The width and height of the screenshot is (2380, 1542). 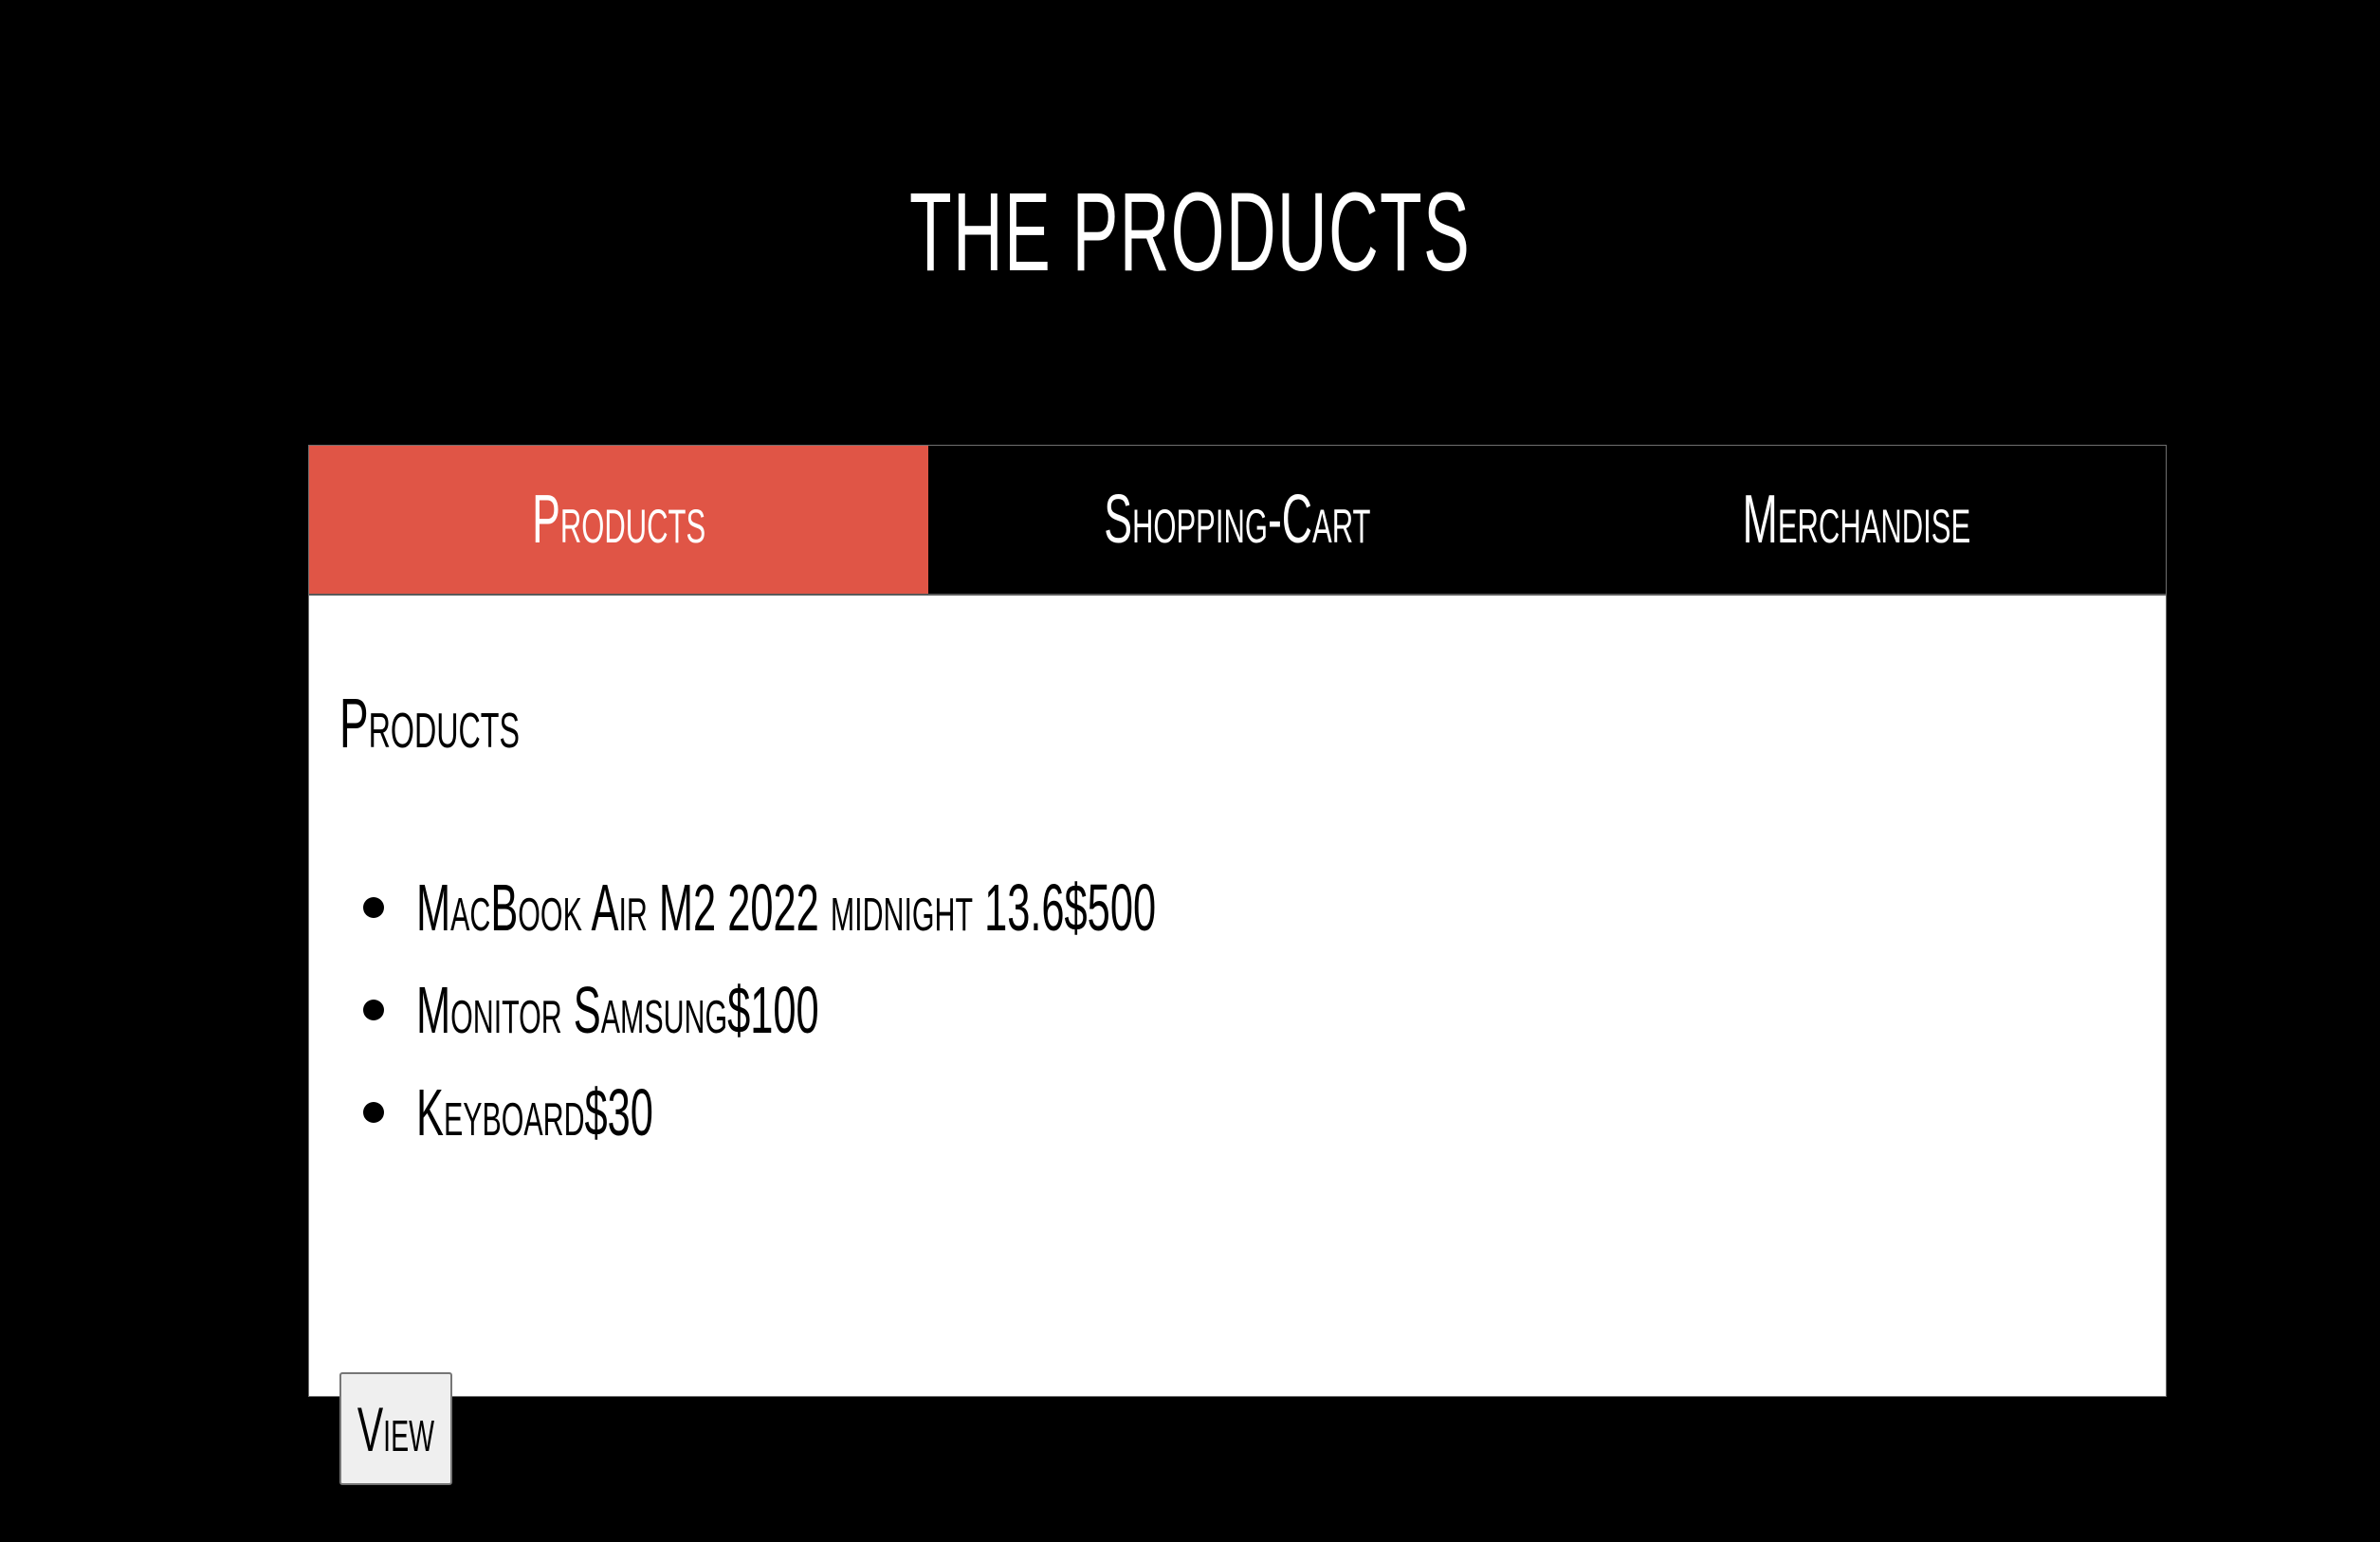 I want to click on view-button-label: View, so click(x=396, y=1428).